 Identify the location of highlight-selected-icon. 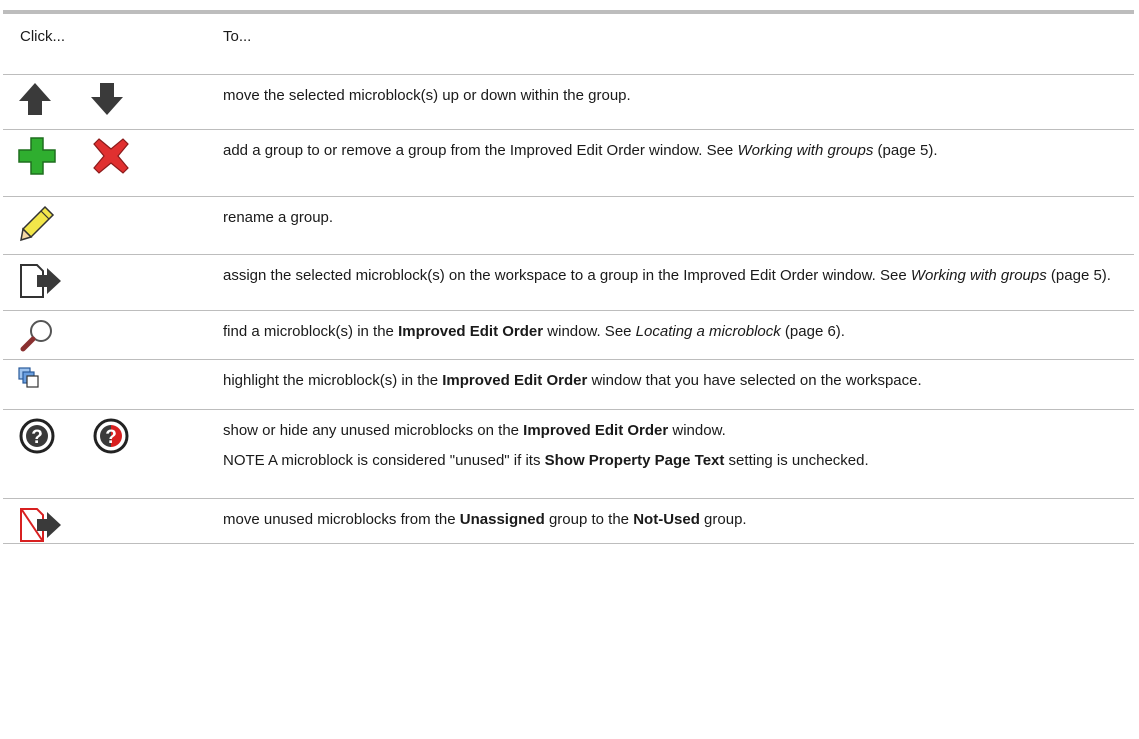
(29, 378).